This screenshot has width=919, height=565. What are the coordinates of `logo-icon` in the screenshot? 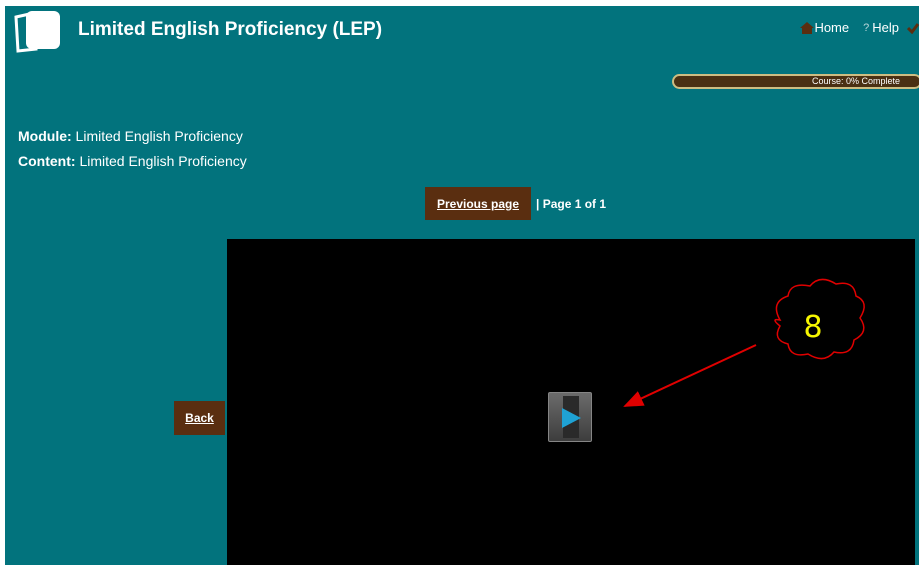 It's located at (37, 32).